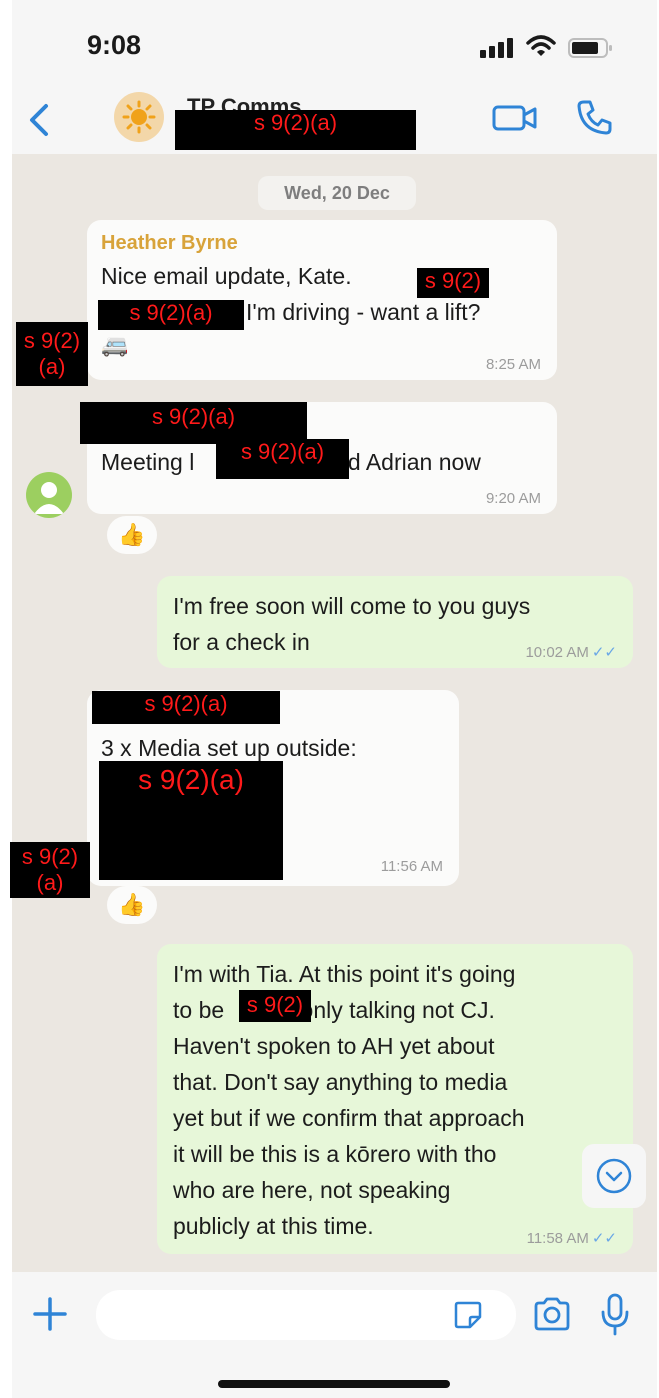 The height and width of the screenshot is (1398, 659). I want to click on sun-icon, so click(139, 117).